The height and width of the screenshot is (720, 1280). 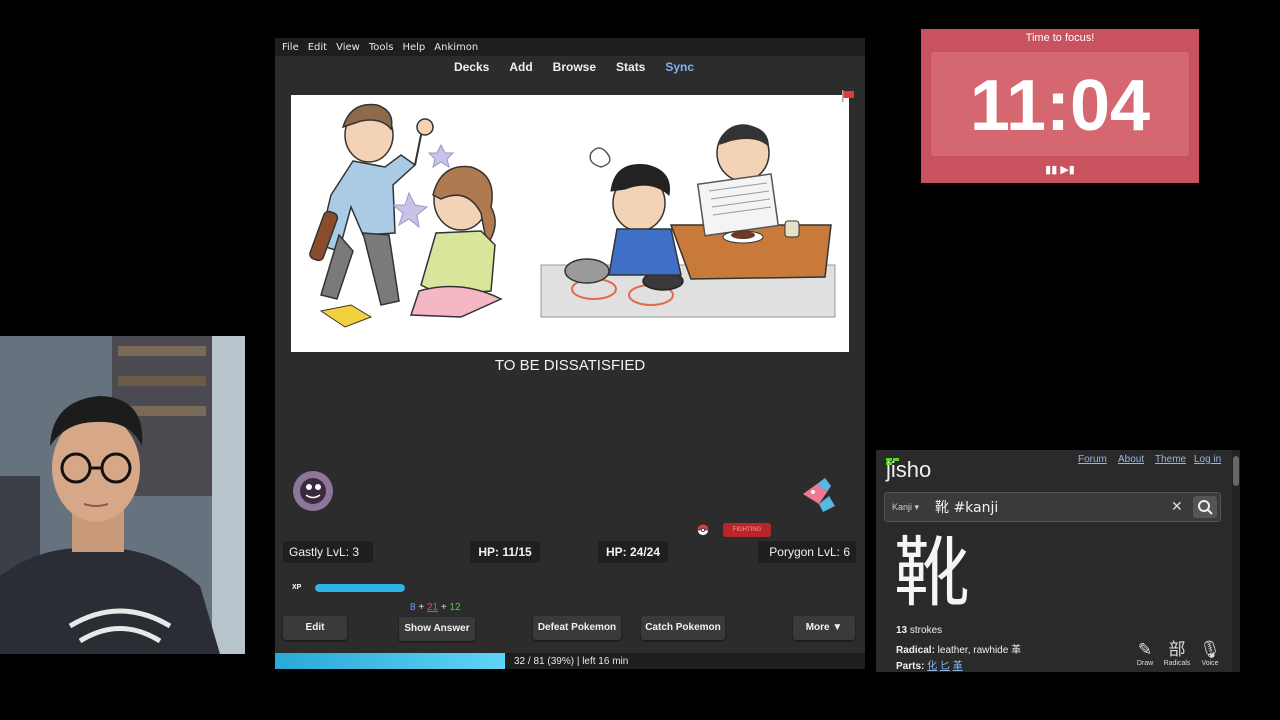 I want to click on draw-label: Draw, so click(x=1145, y=663).